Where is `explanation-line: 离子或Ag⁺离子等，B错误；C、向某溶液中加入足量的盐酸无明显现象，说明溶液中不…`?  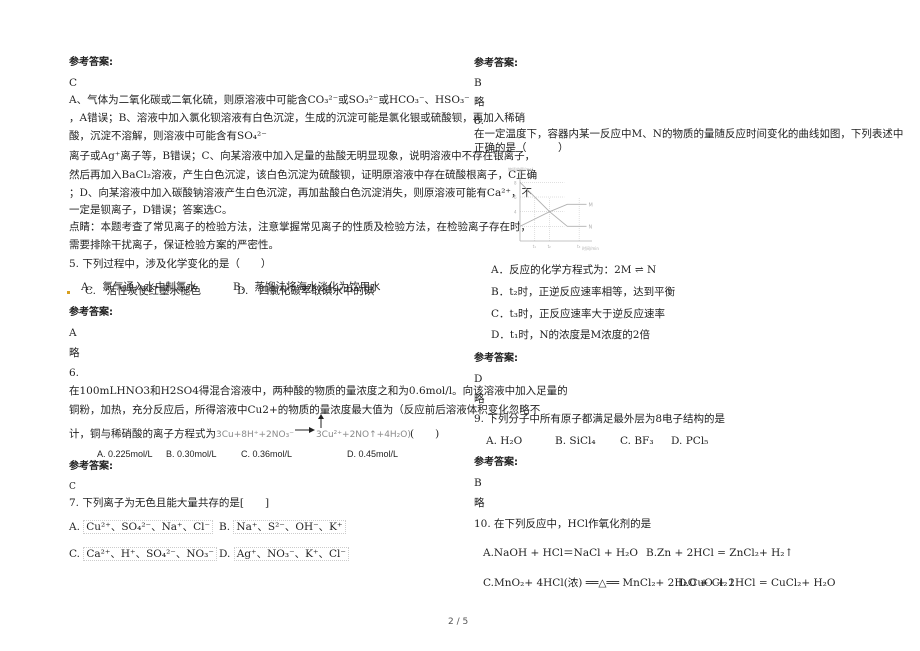
explanation-line: 离子或Ag⁺离子等，B错误；C、向某溶液中加入足量的盐酸无明显现象，说明溶液中不… is located at coordinates (302, 156).